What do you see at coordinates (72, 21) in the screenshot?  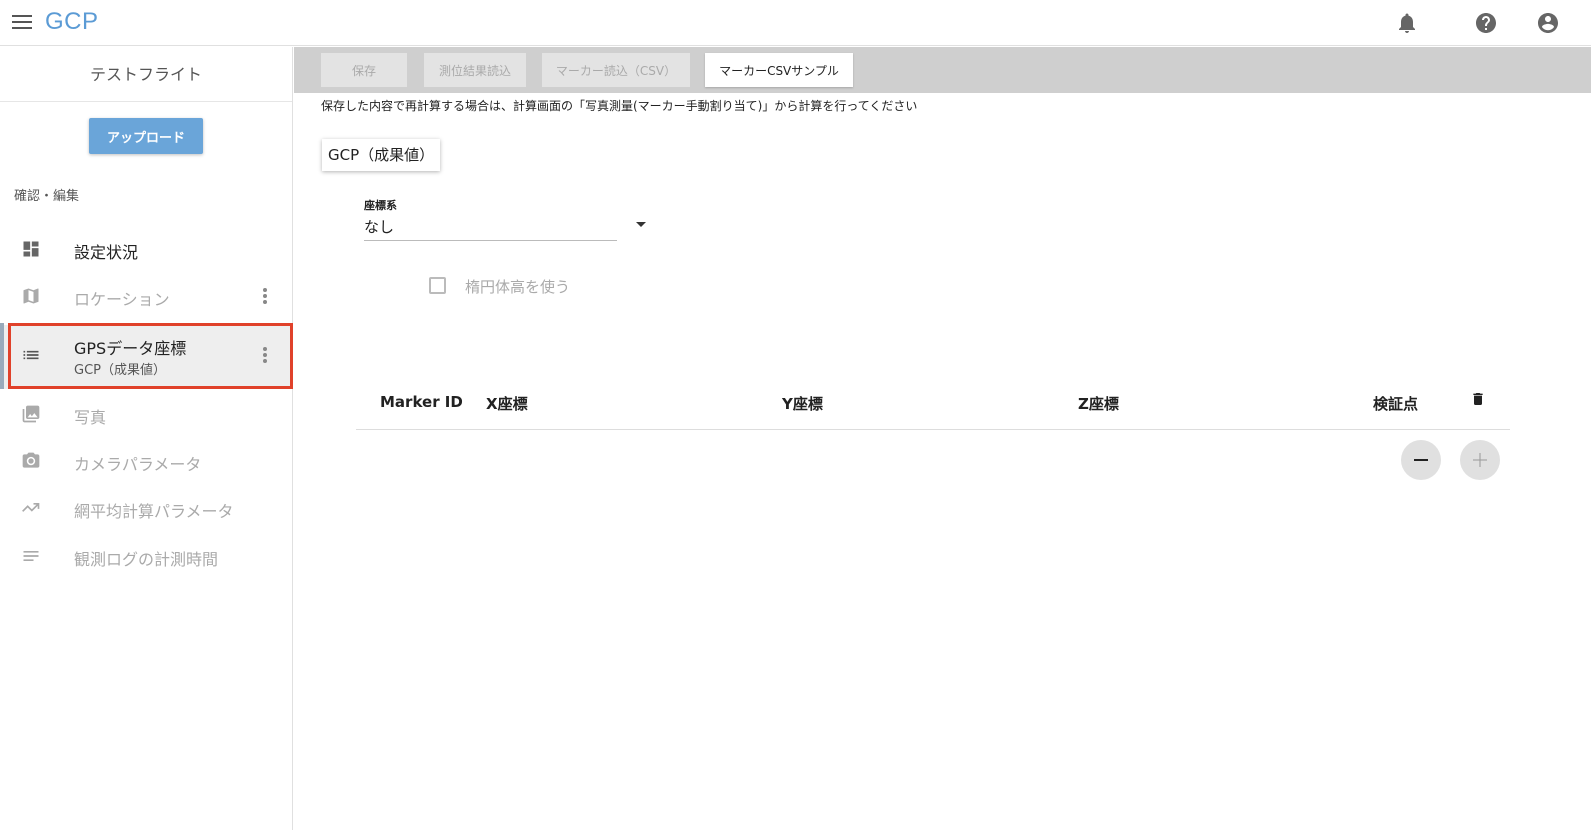 I see `app-title: GCP` at bounding box center [72, 21].